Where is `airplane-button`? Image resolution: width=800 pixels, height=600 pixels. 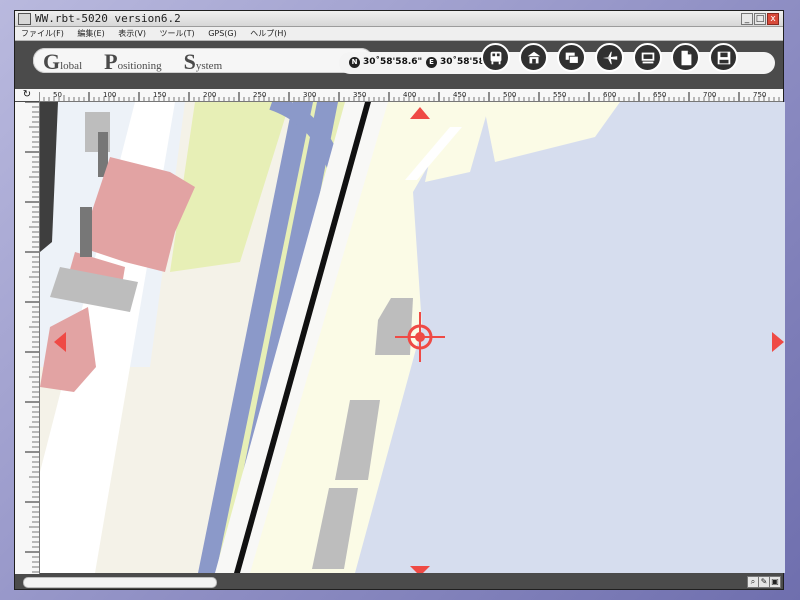 airplane-button is located at coordinates (609, 57).